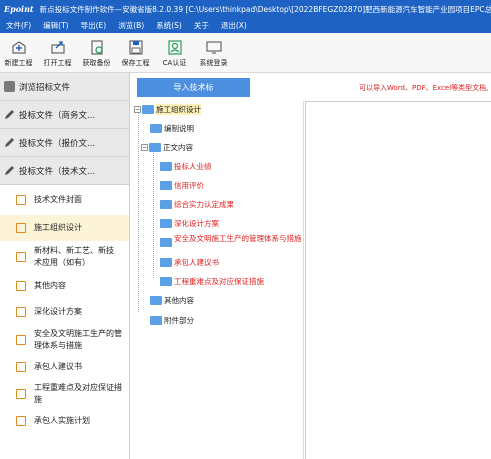  I want to click on sidebar-item-label: 其他内容, so click(50, 285).